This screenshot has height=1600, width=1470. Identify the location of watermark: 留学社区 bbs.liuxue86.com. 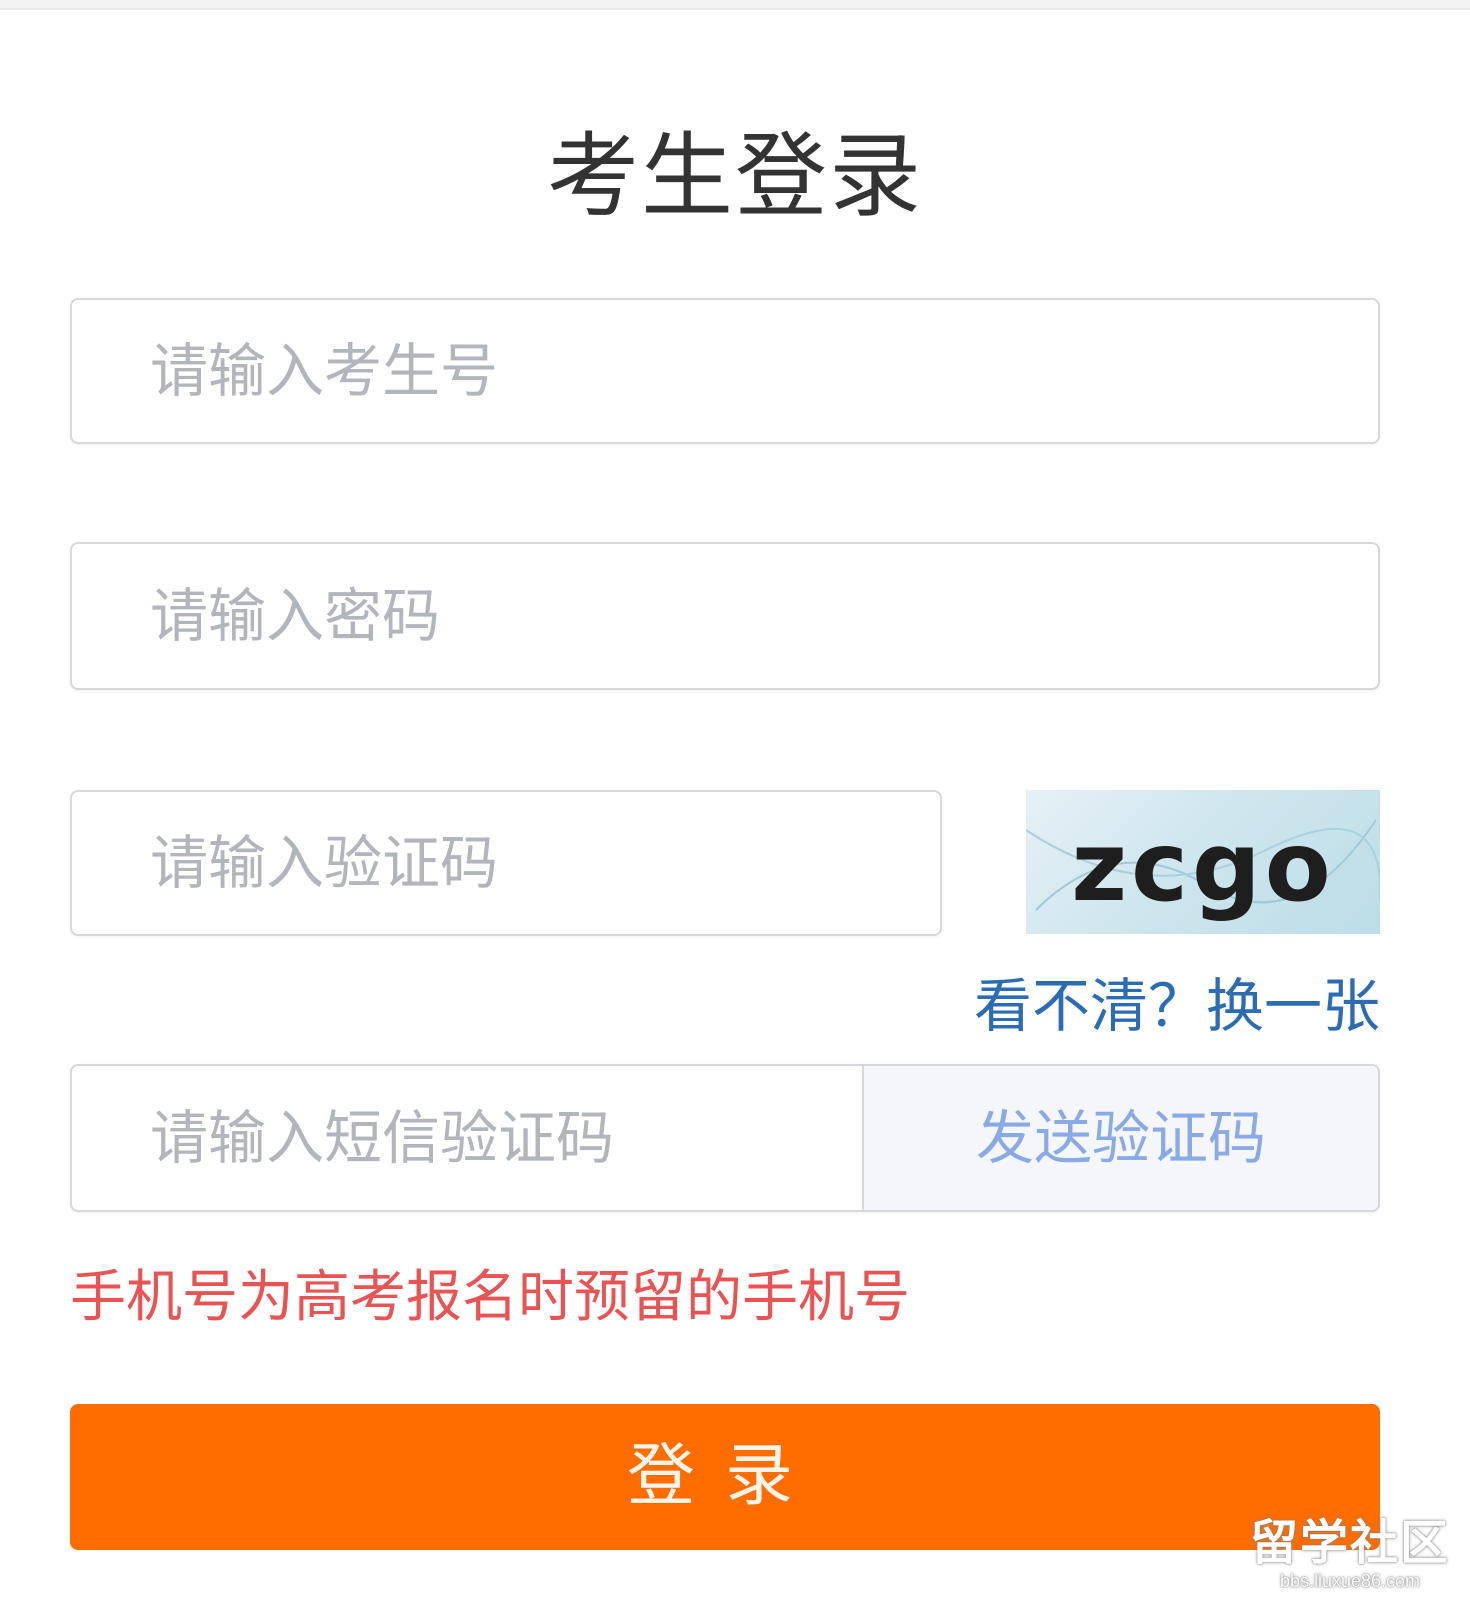
(1350, 1554).